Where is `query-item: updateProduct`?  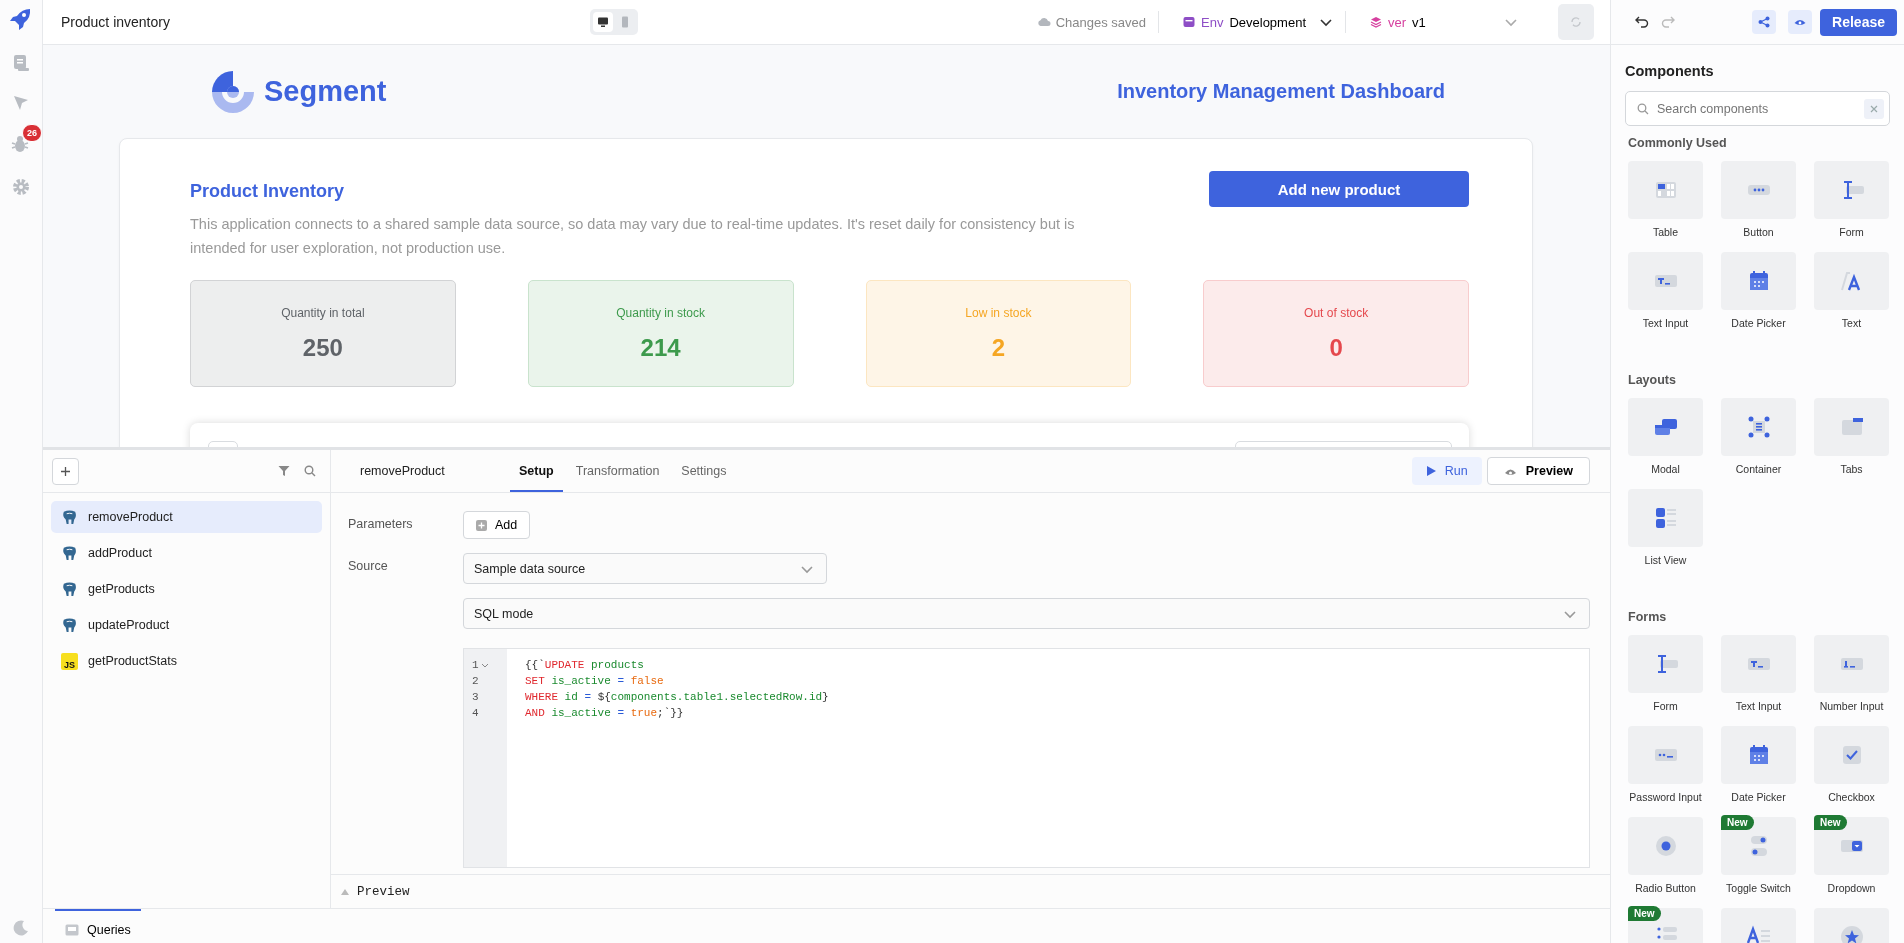
query-item: updateProduct is located at coordinates (186, 625).